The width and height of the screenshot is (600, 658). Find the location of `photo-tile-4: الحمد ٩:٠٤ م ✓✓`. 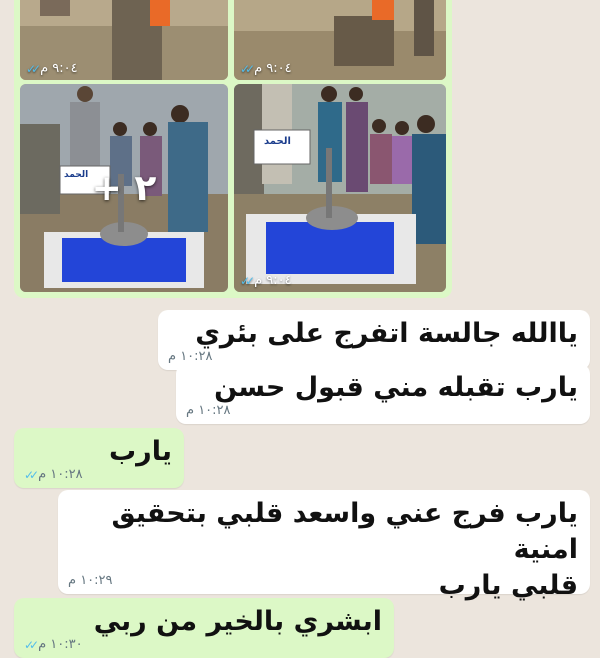

photo-tile-4: الحمد ٩:٠٤ م ✓✓ is located at coordinates (340, 188).